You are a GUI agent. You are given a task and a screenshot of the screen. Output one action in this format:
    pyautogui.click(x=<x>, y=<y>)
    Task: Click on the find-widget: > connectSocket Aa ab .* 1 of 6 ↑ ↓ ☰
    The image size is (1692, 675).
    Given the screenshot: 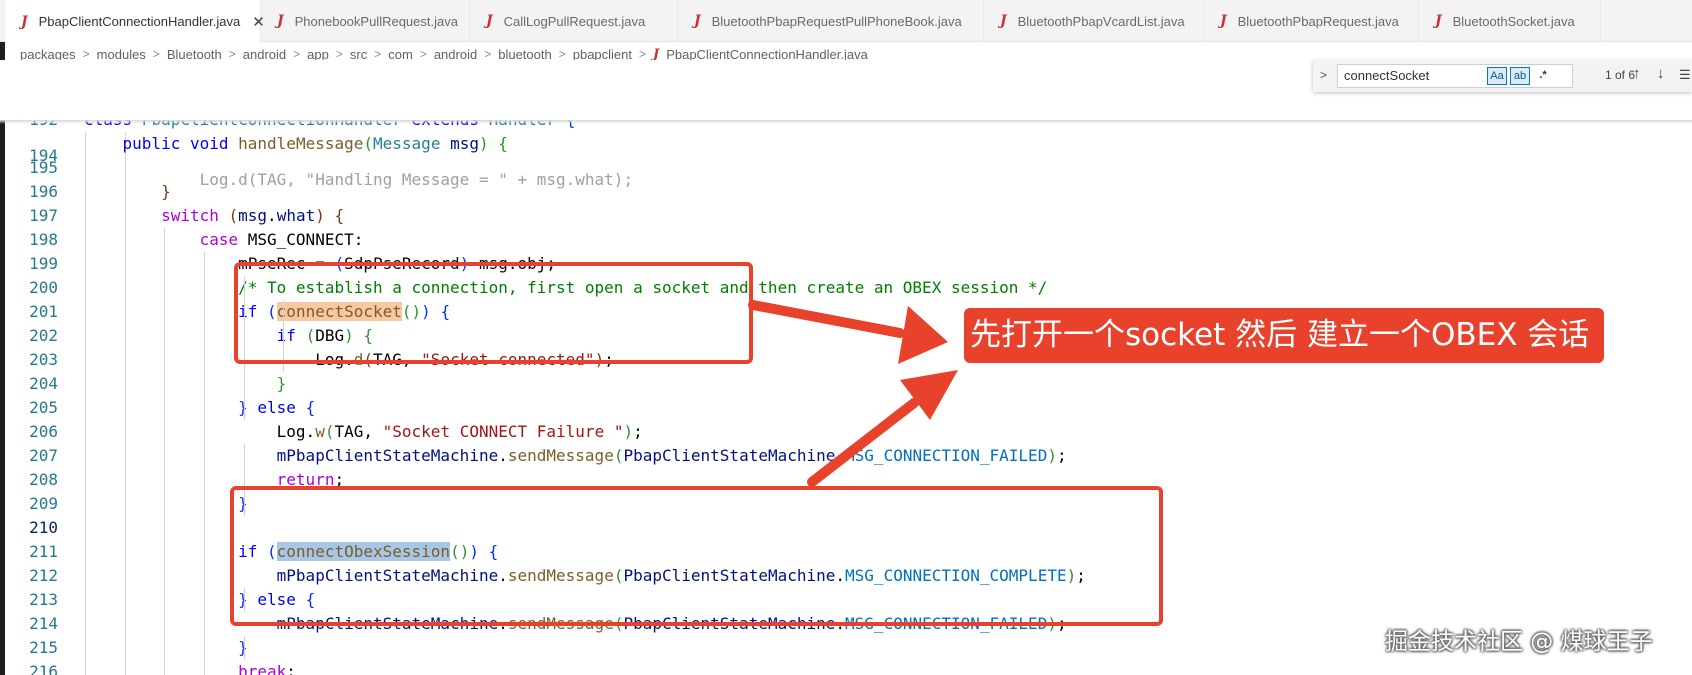 What is the action you would take?
    pyautogui.click(x=1502, y=76)
    